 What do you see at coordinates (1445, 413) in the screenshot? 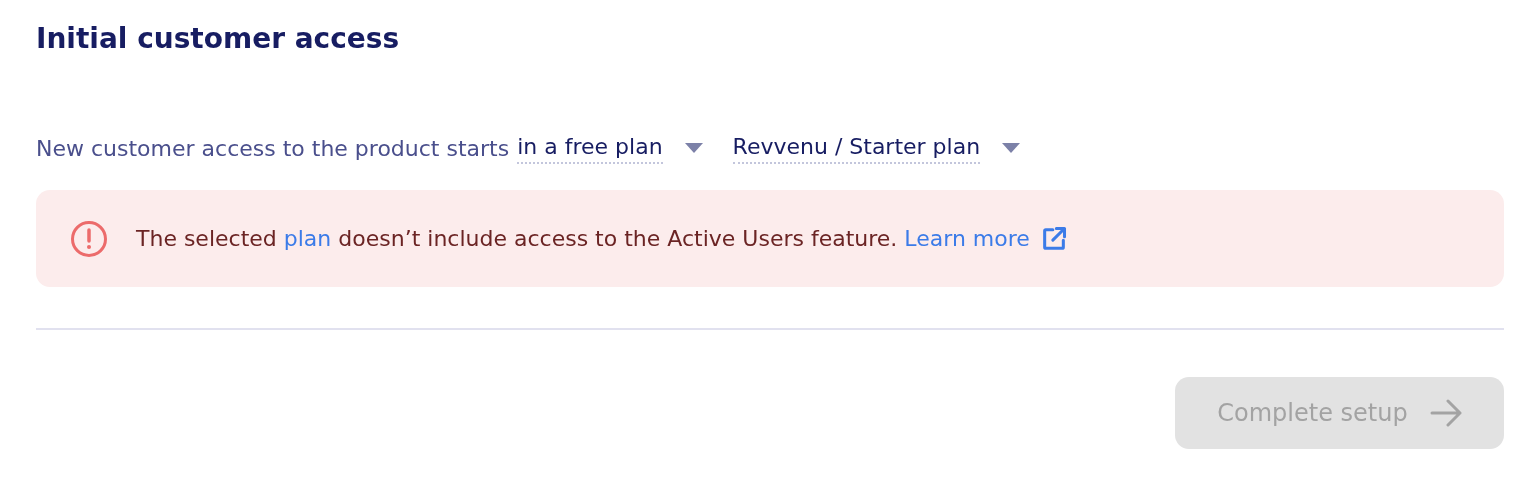
I see `arrow-right-icon` at bounding box center [1445, 413].